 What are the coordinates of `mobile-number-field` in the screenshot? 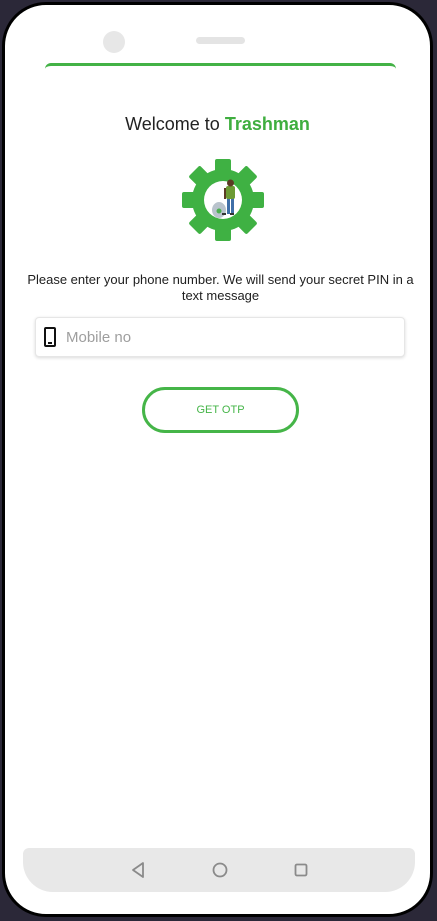 It's located at (220, 337).